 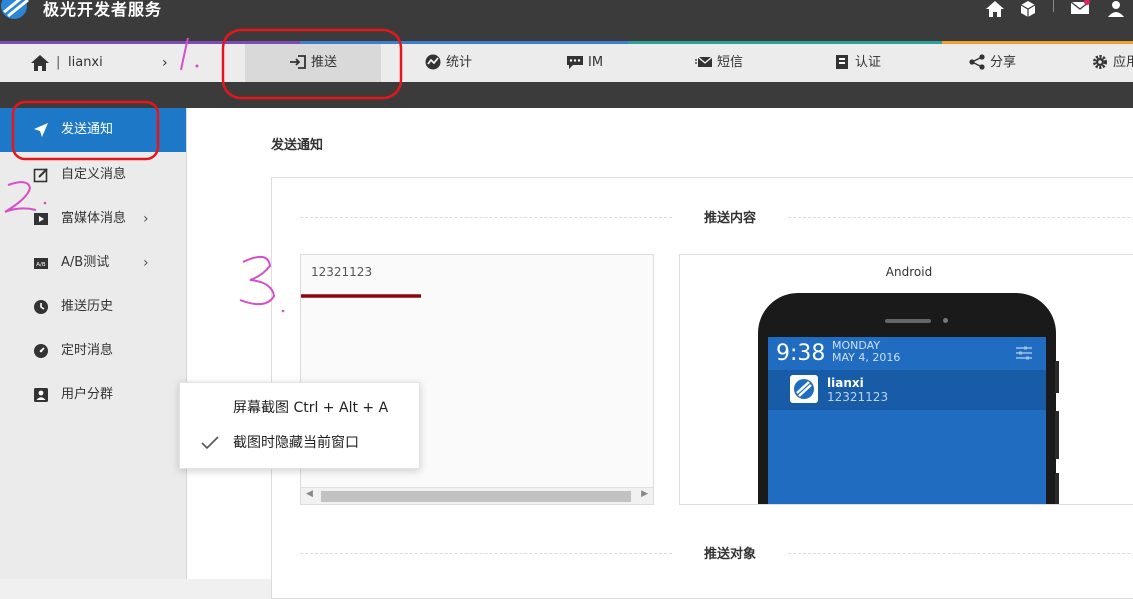 I want to click on tab-auth: 认证, so click(x=857, y=63).